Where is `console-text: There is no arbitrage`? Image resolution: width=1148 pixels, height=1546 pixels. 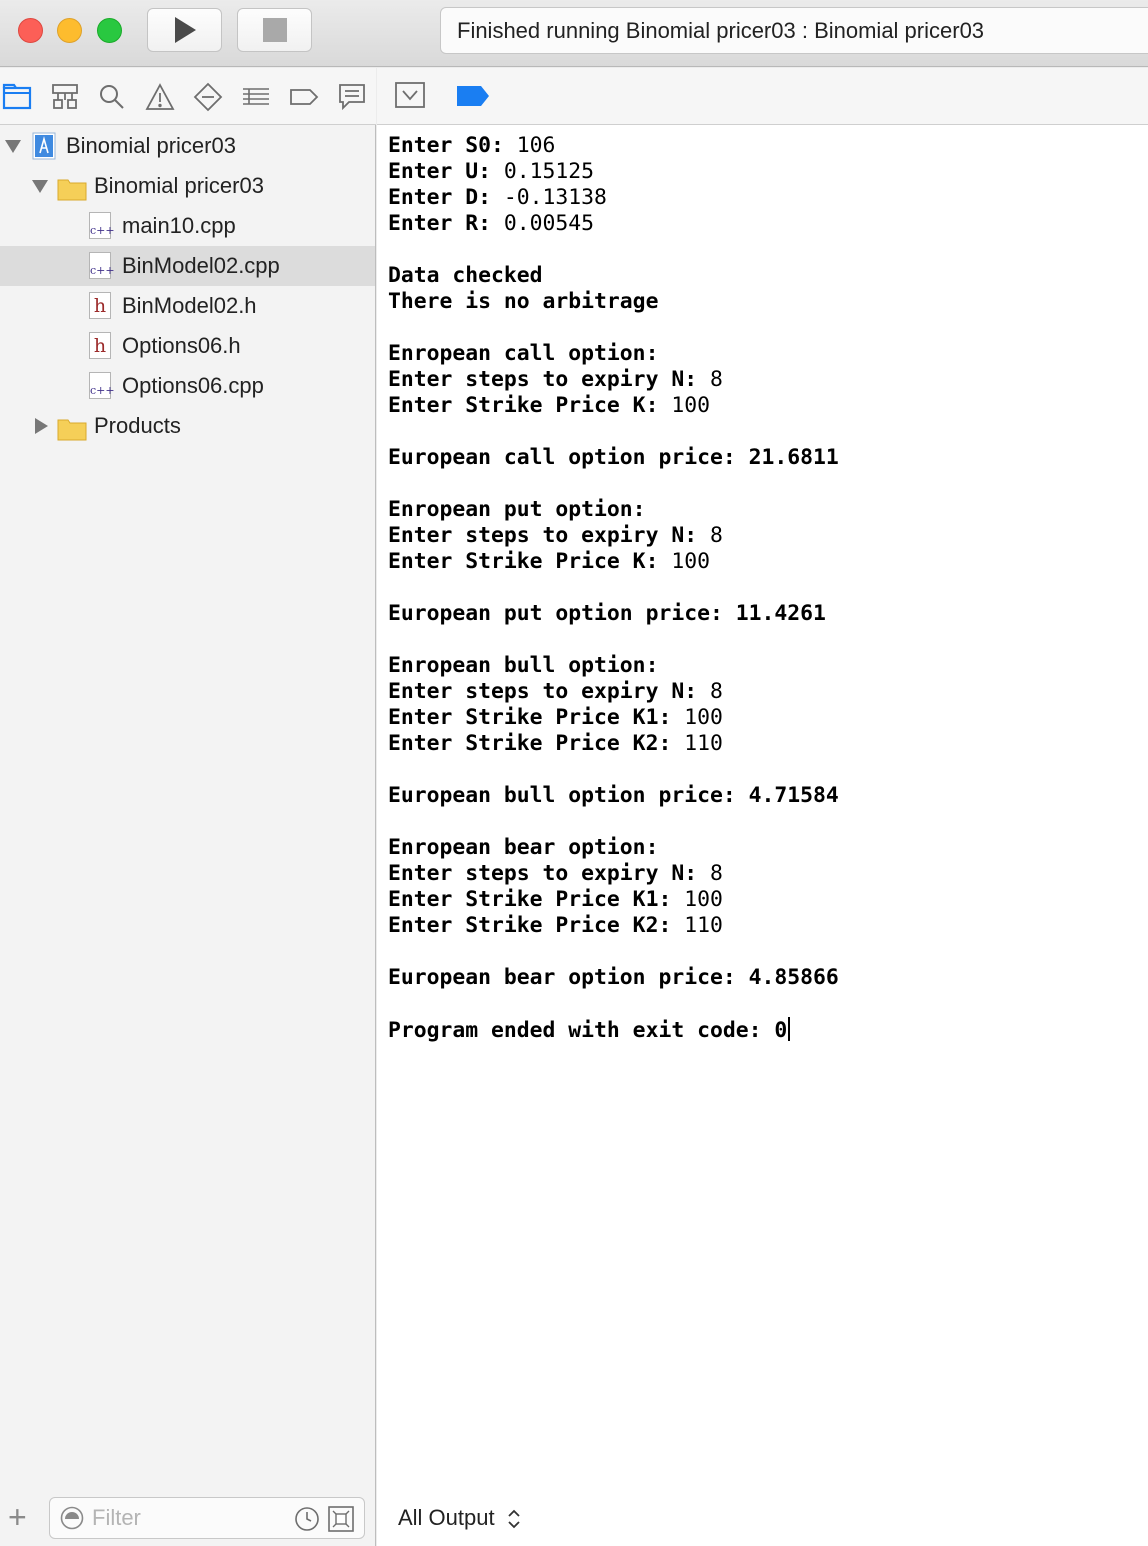 console-text: There is no arbitrage is located at coordinates (523, 301).